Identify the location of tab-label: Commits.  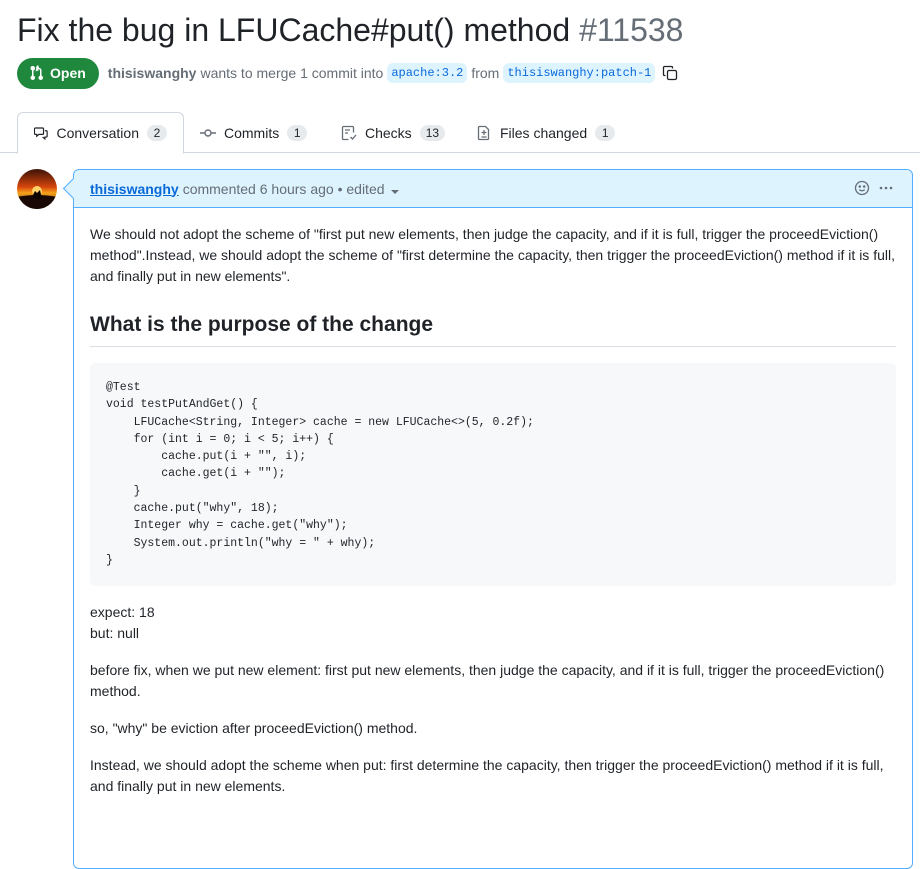
(252, 132).